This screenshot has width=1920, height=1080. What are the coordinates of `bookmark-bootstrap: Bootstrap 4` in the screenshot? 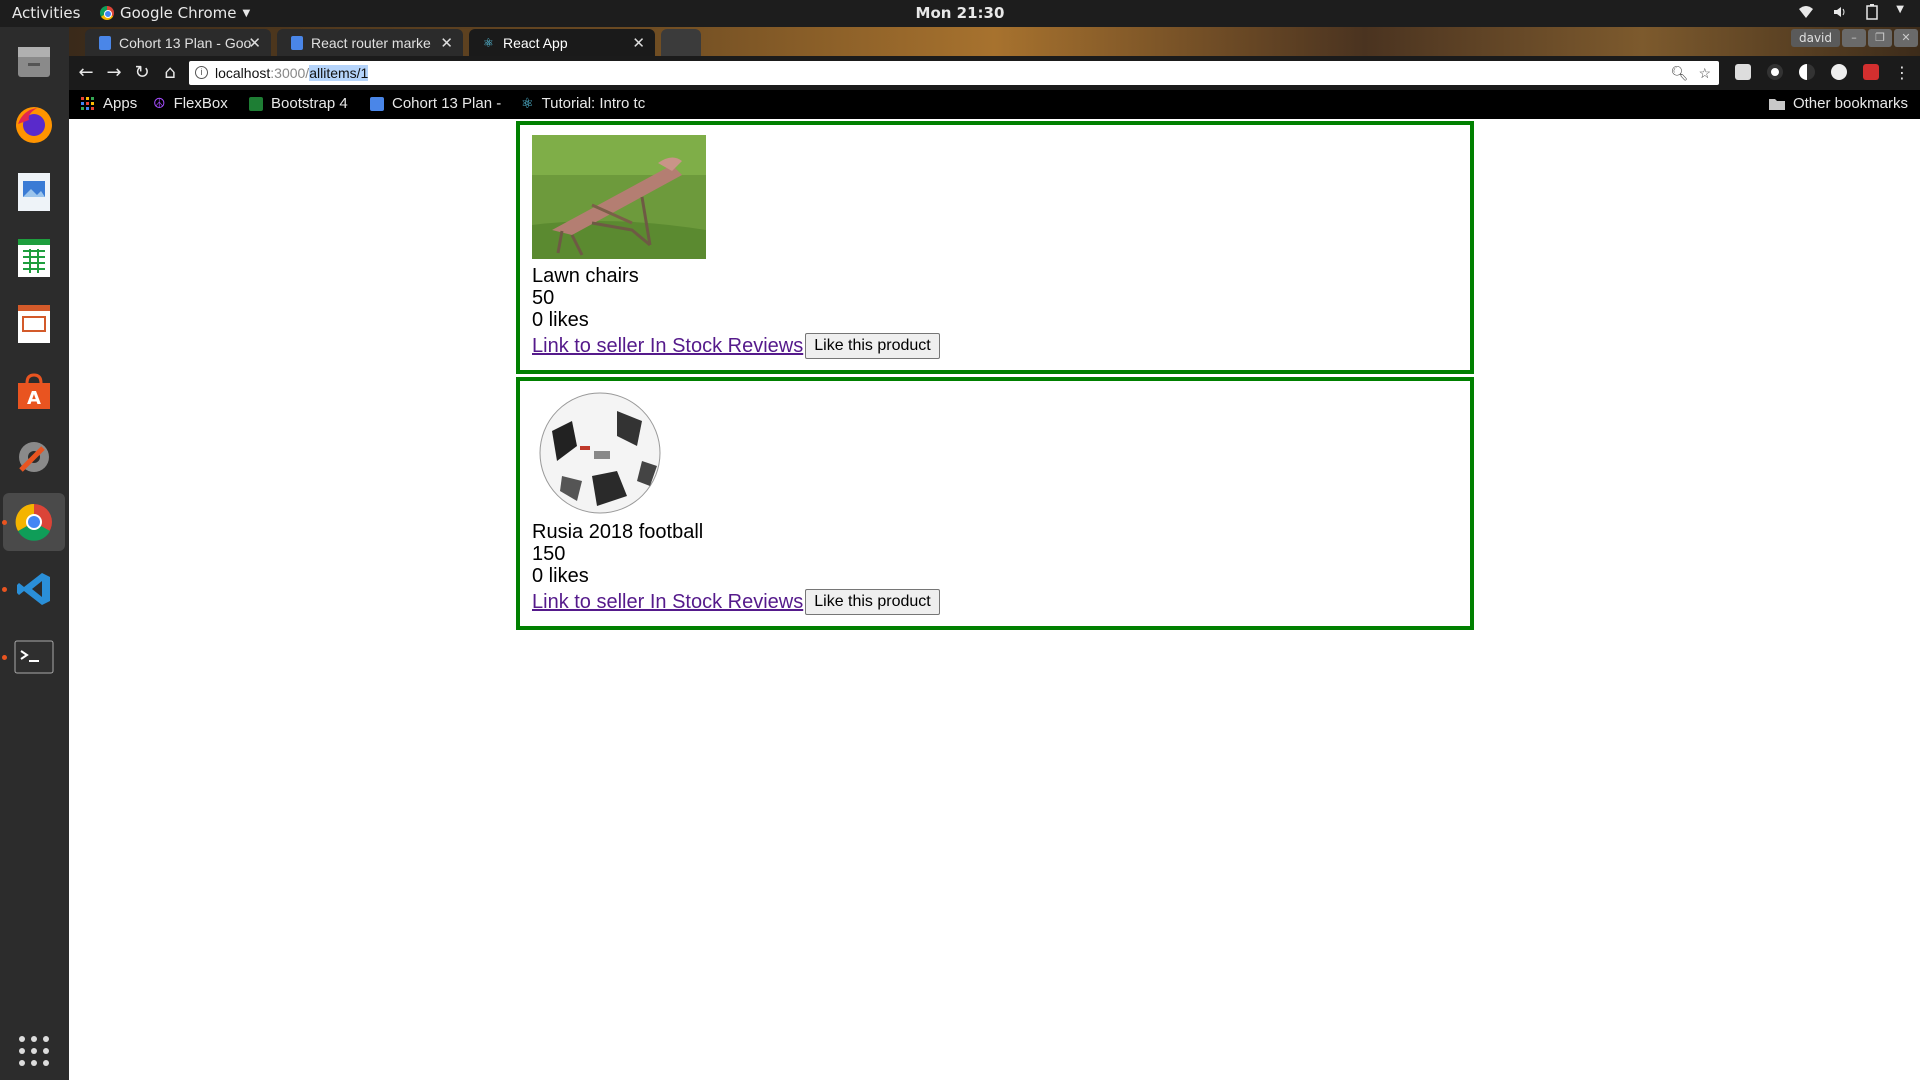 It's located at (298, 103).